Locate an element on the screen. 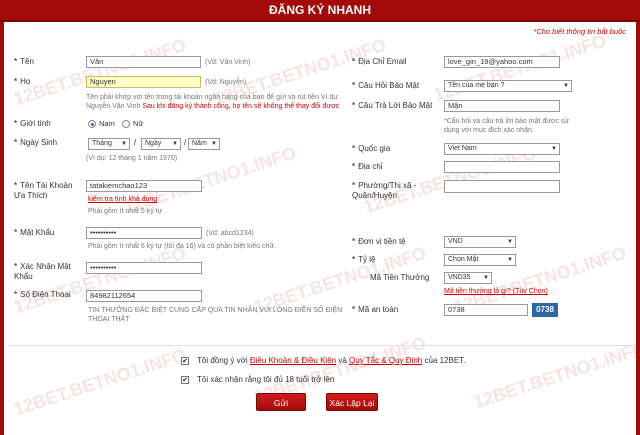  gender-label: * Giới tính is located at coordinates (32, 123).